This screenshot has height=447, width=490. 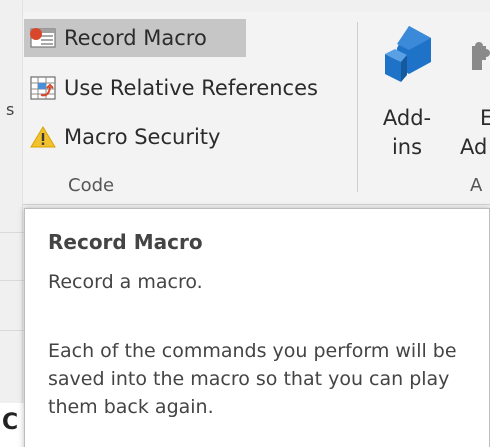 I want to click on ribbon-bottom-border, so click(x=245, y=204).